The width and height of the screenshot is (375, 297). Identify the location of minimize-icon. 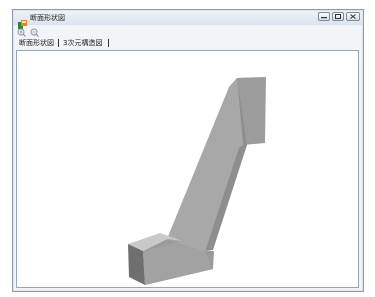
(324, 17).